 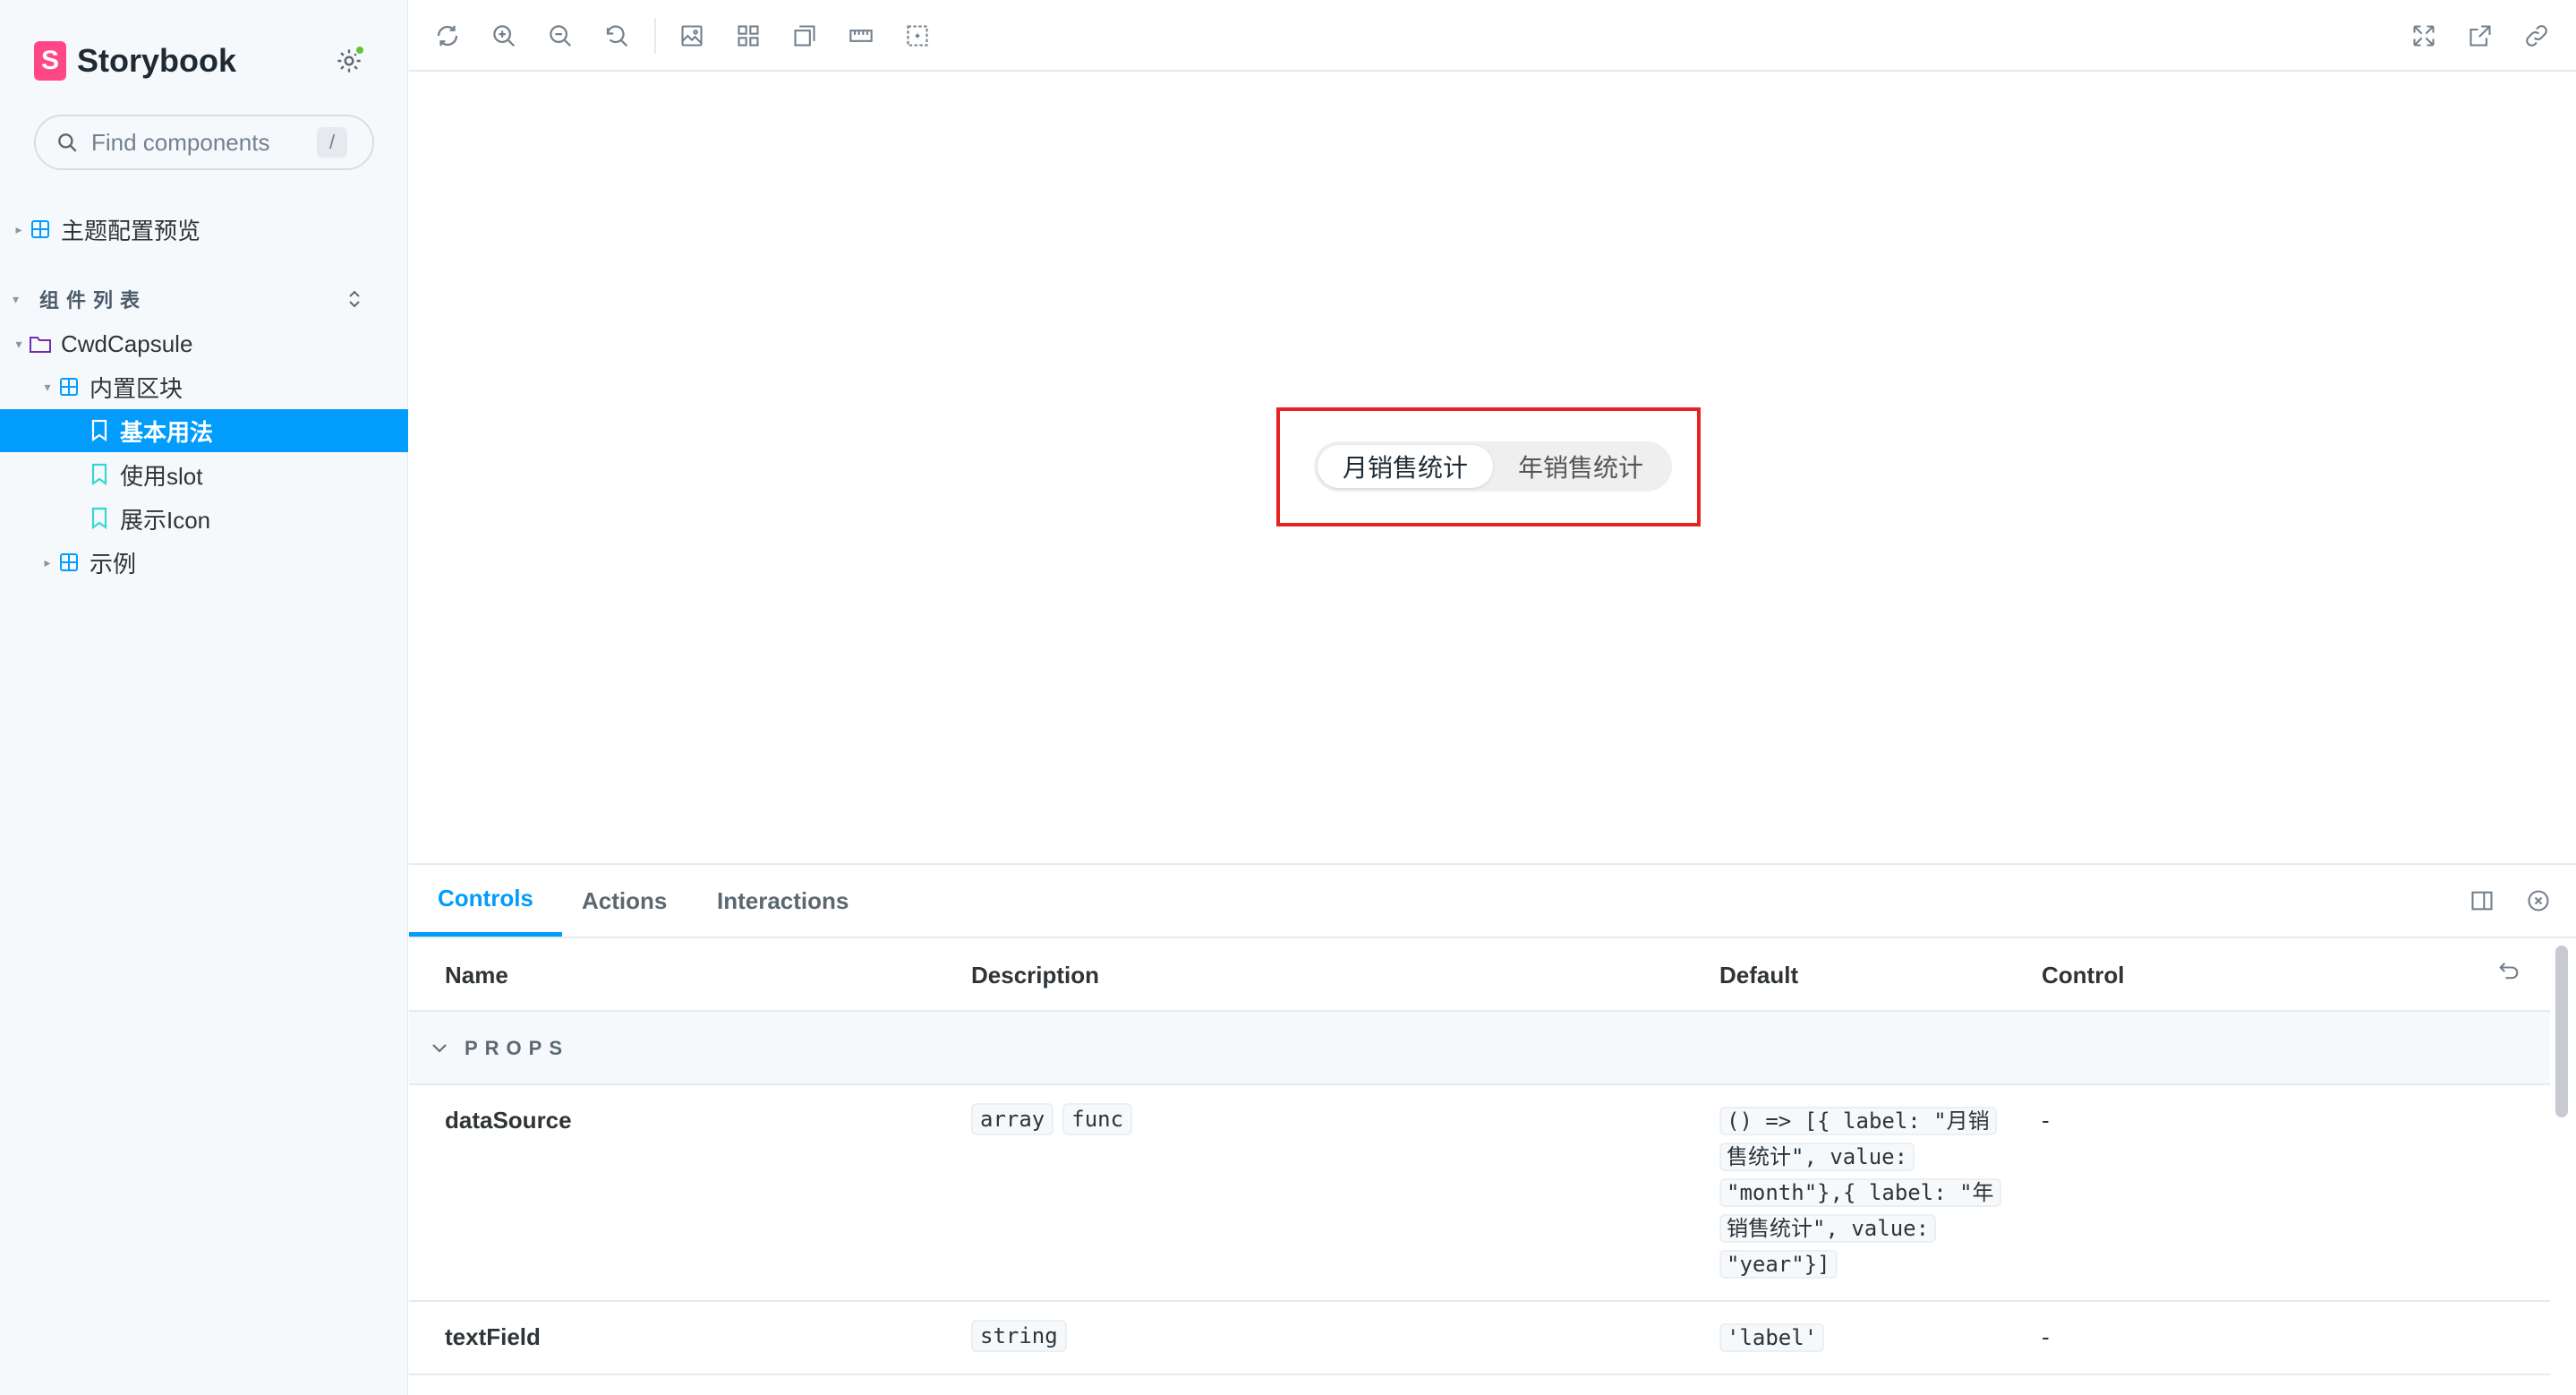 What do you see at coordinates (2561, 1169) in the screenshot?
I see `panel-scrollbar` at bounding box center [2561, 1169].